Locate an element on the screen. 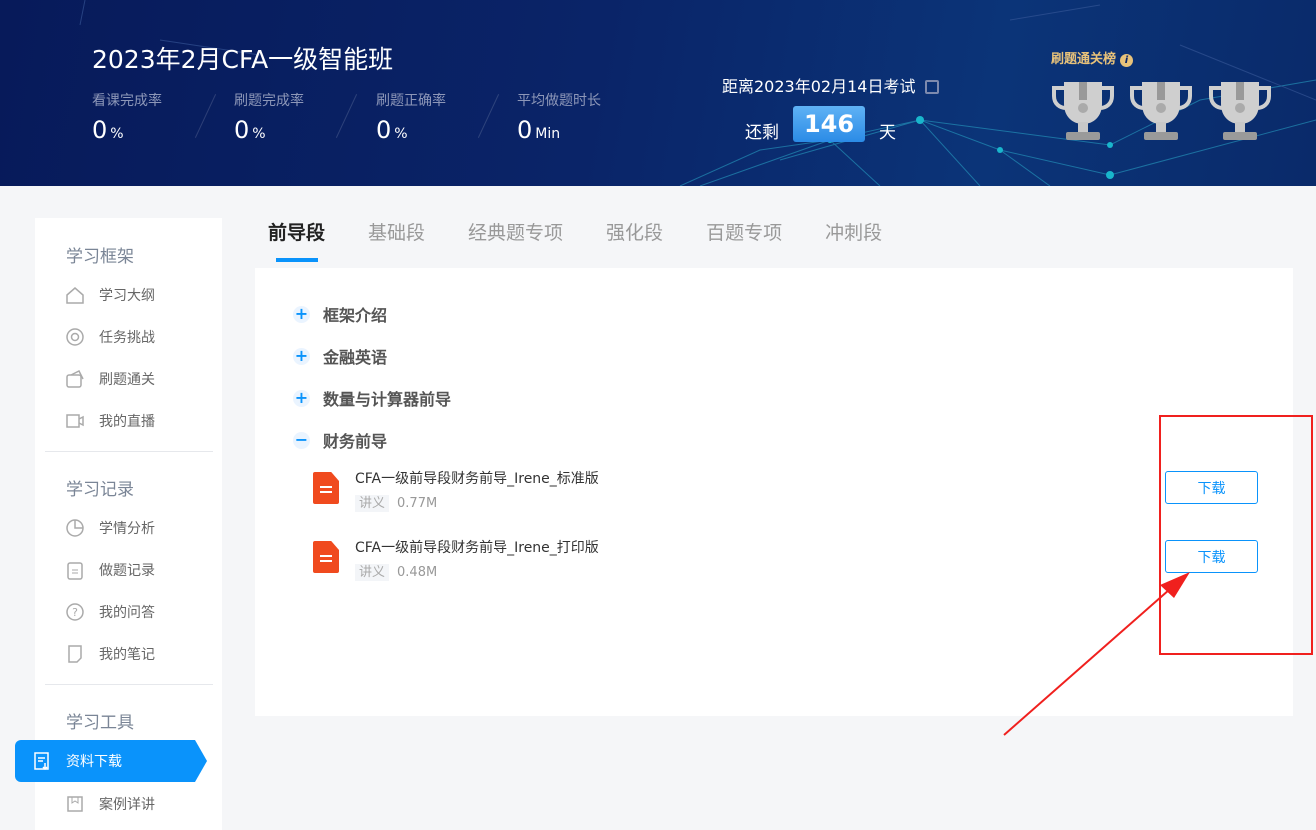 This screenshot has height=830, width=1316. stat-practice-completion: 刷题完成率 0% is located at coordinates (269, 118).